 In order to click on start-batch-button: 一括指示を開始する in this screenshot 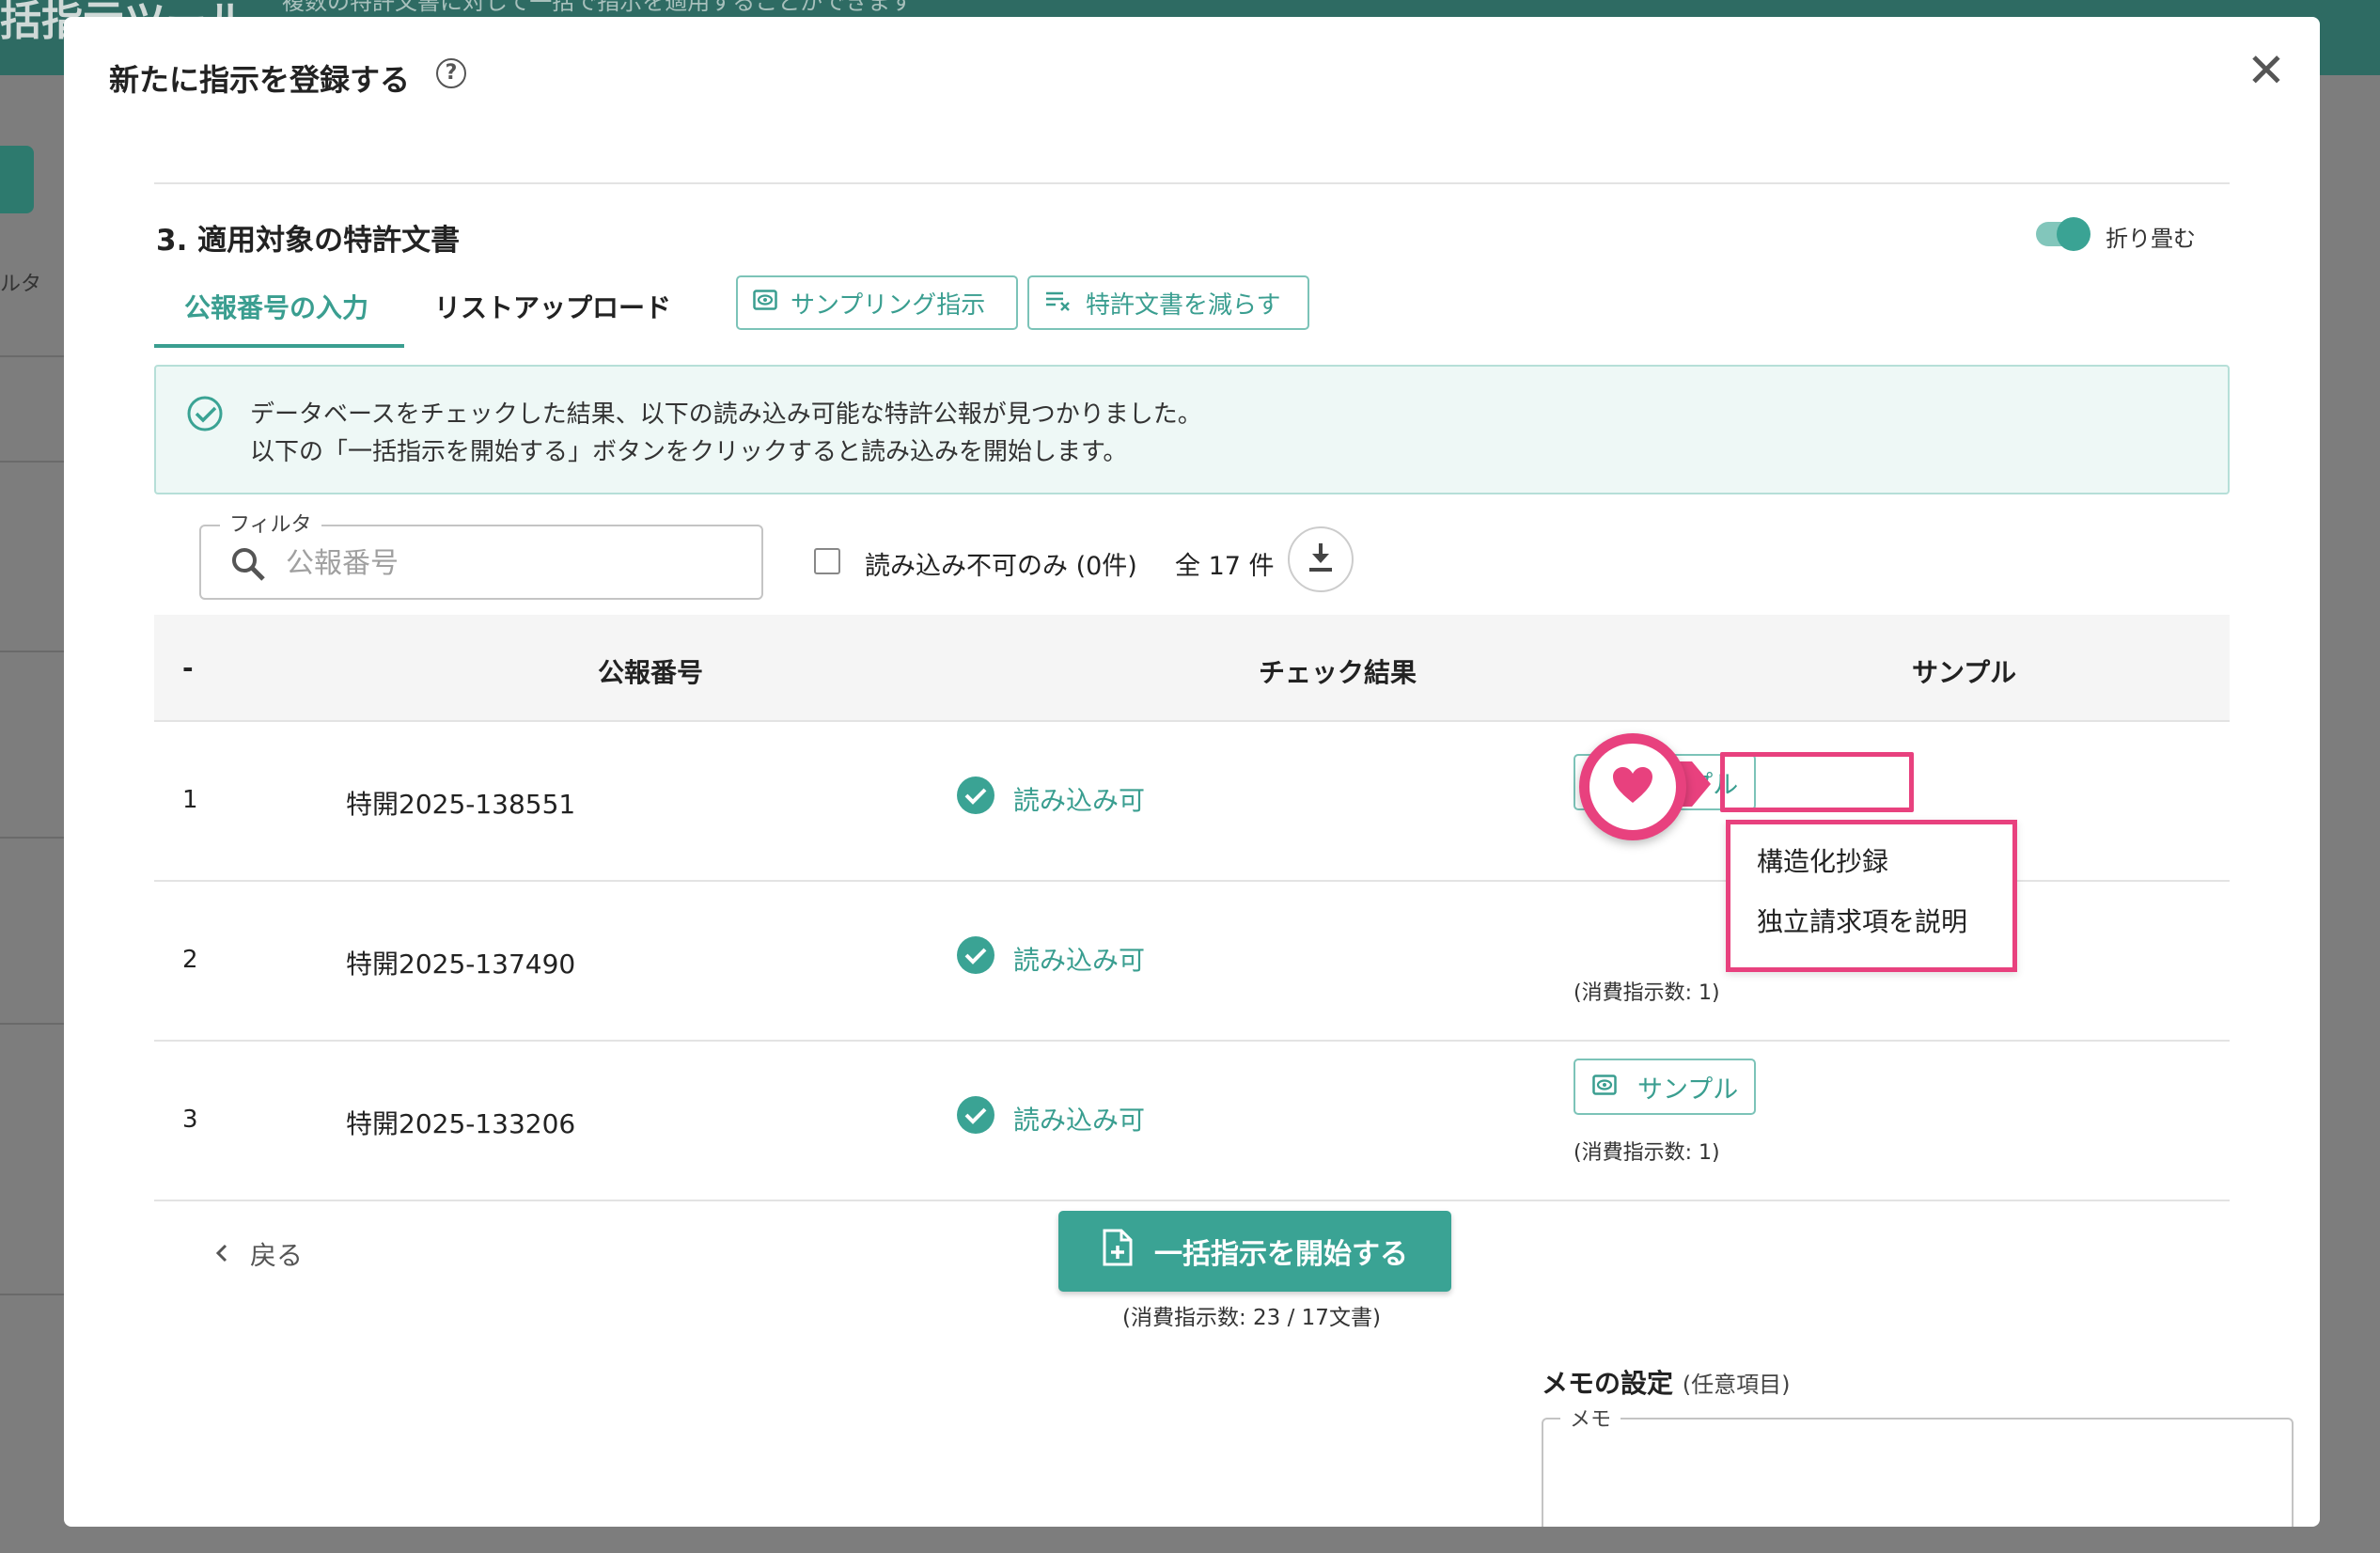, I will do `click(1254, 1251)`.